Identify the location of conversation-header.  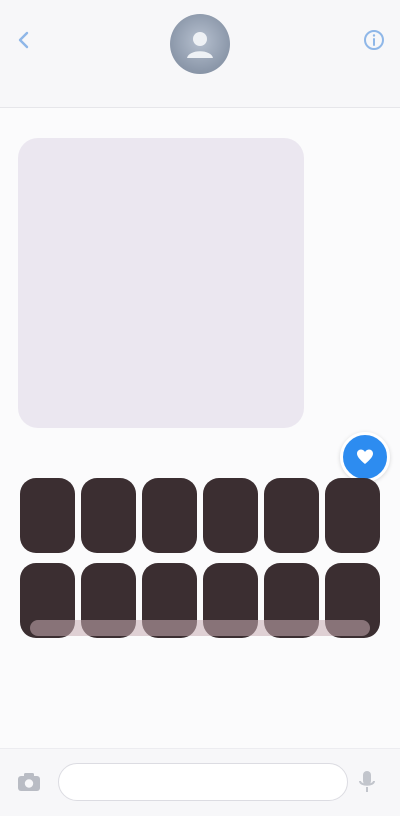
(200, 54).